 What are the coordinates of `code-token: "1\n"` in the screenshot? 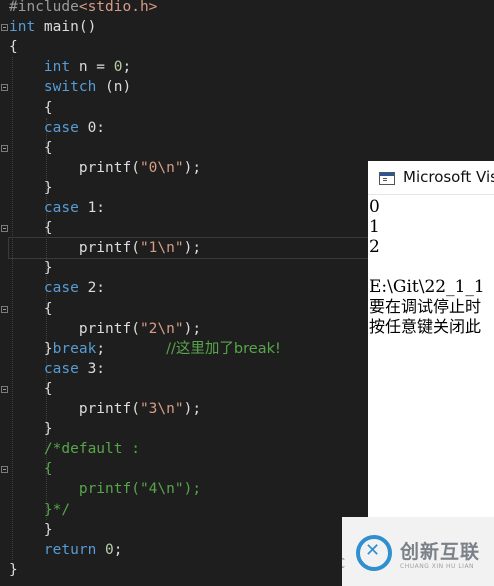 It's located at (161, 248).